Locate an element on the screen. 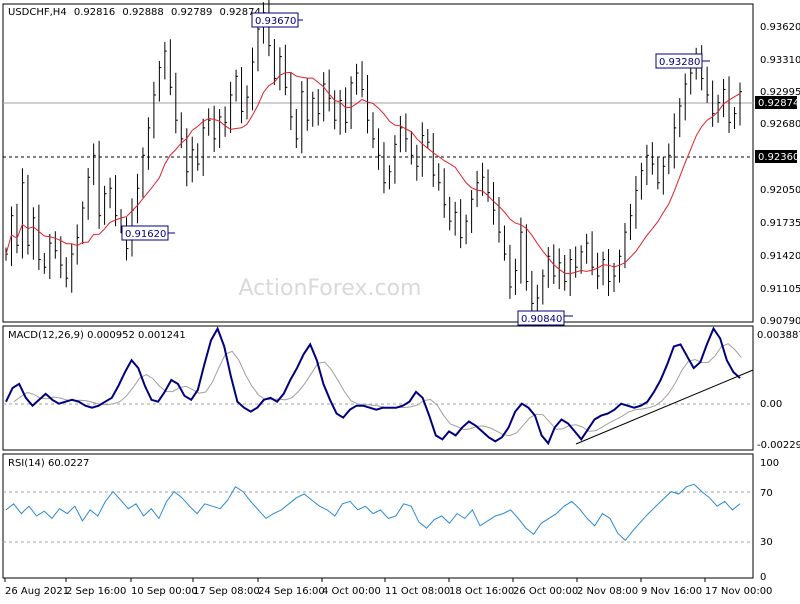 The width and height of the screenshot is (800, 604). annotation-low-2-label: 0.90840 is located at coordinates (541, 319).